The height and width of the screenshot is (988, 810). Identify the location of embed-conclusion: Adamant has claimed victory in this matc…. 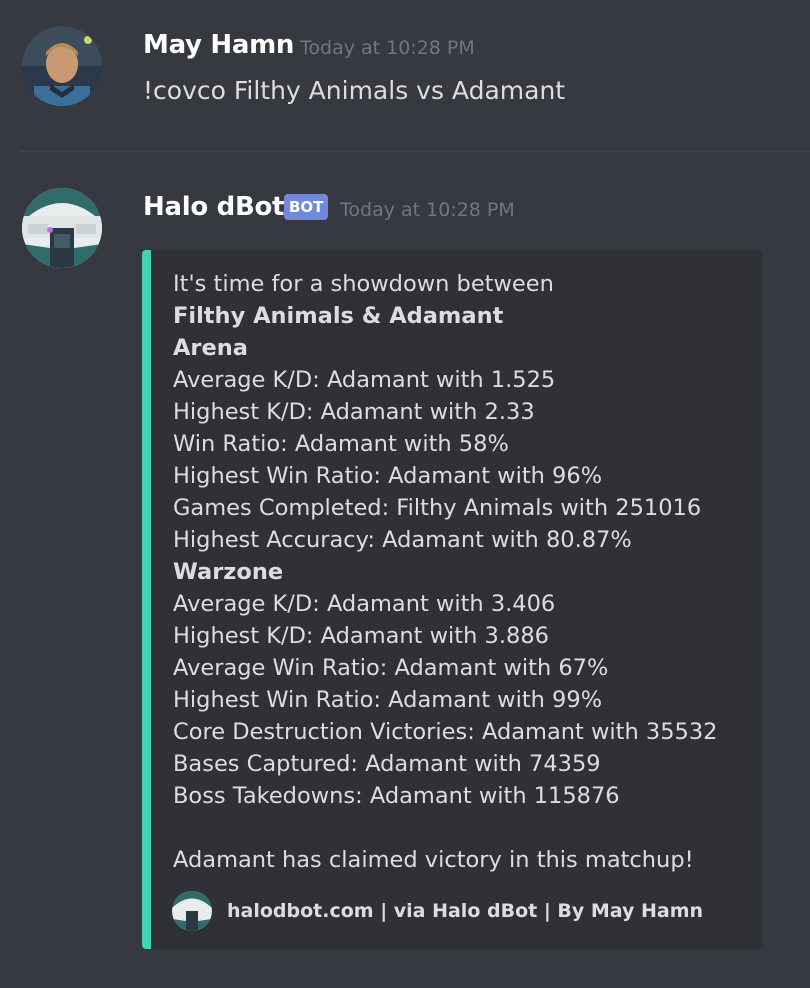
(433, 860).